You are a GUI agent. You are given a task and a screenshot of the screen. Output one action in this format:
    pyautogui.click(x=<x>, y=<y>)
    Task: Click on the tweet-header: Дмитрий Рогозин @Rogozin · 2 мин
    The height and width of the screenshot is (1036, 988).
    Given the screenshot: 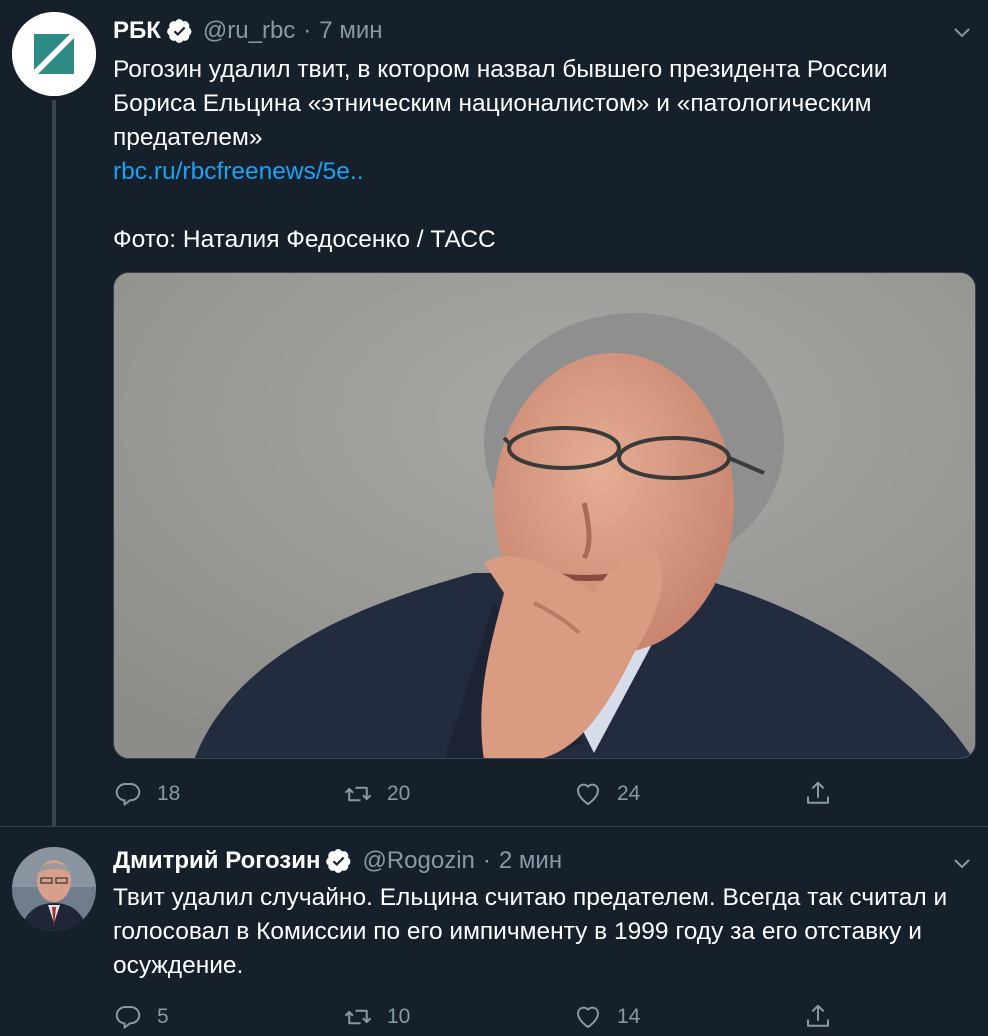 What is the action you would take?
    pyautogui.click(x=337, y=861)
    